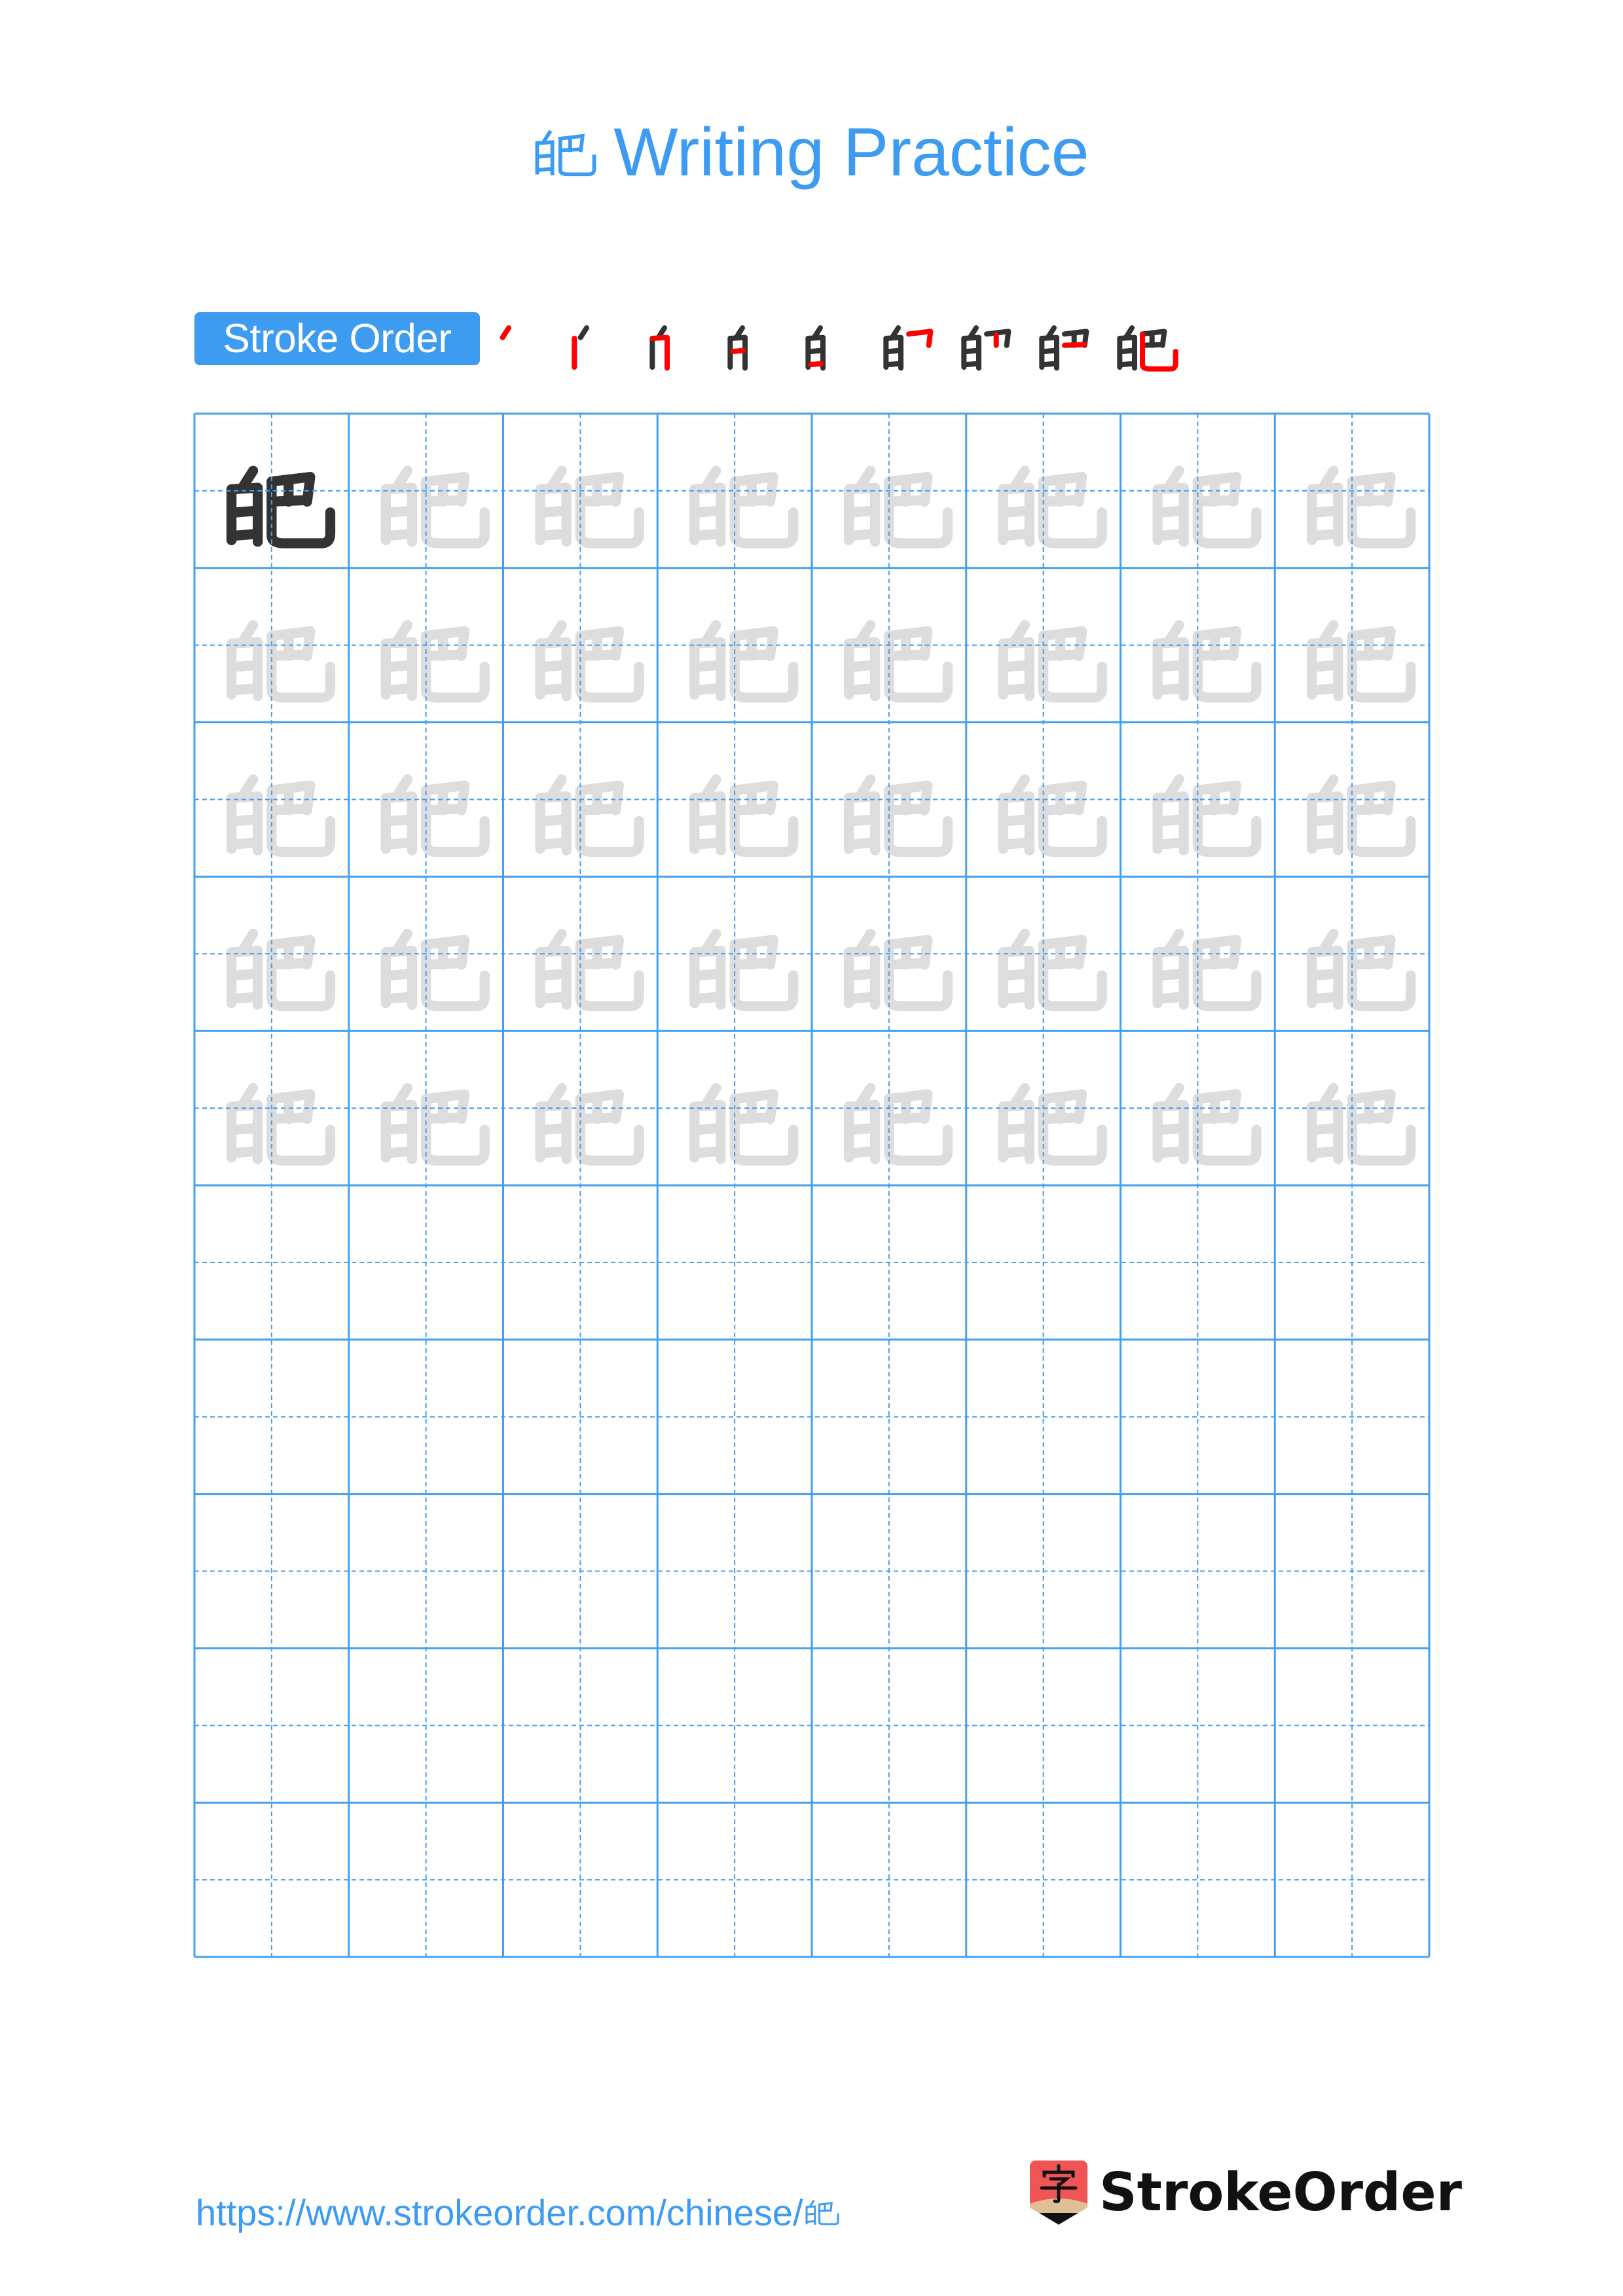 Image resolution: width=1623 pixels, height=2296 pixels. I want to click on model-character, so click(281, 507).